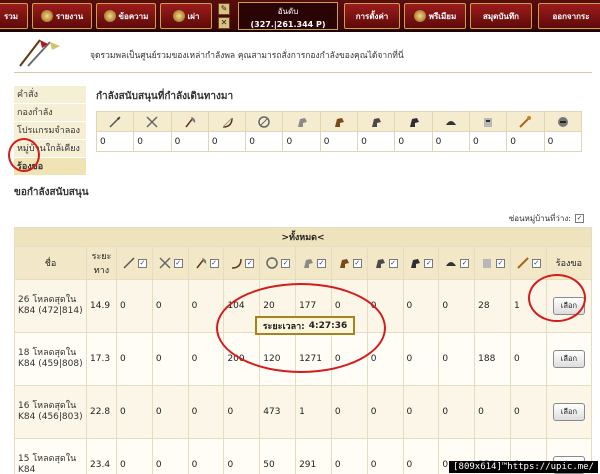  What do you see at coordinates (126, 16) in the screenshot?
I see `nav-messages-button: ข้อความ` at bounding box center [126, 16].